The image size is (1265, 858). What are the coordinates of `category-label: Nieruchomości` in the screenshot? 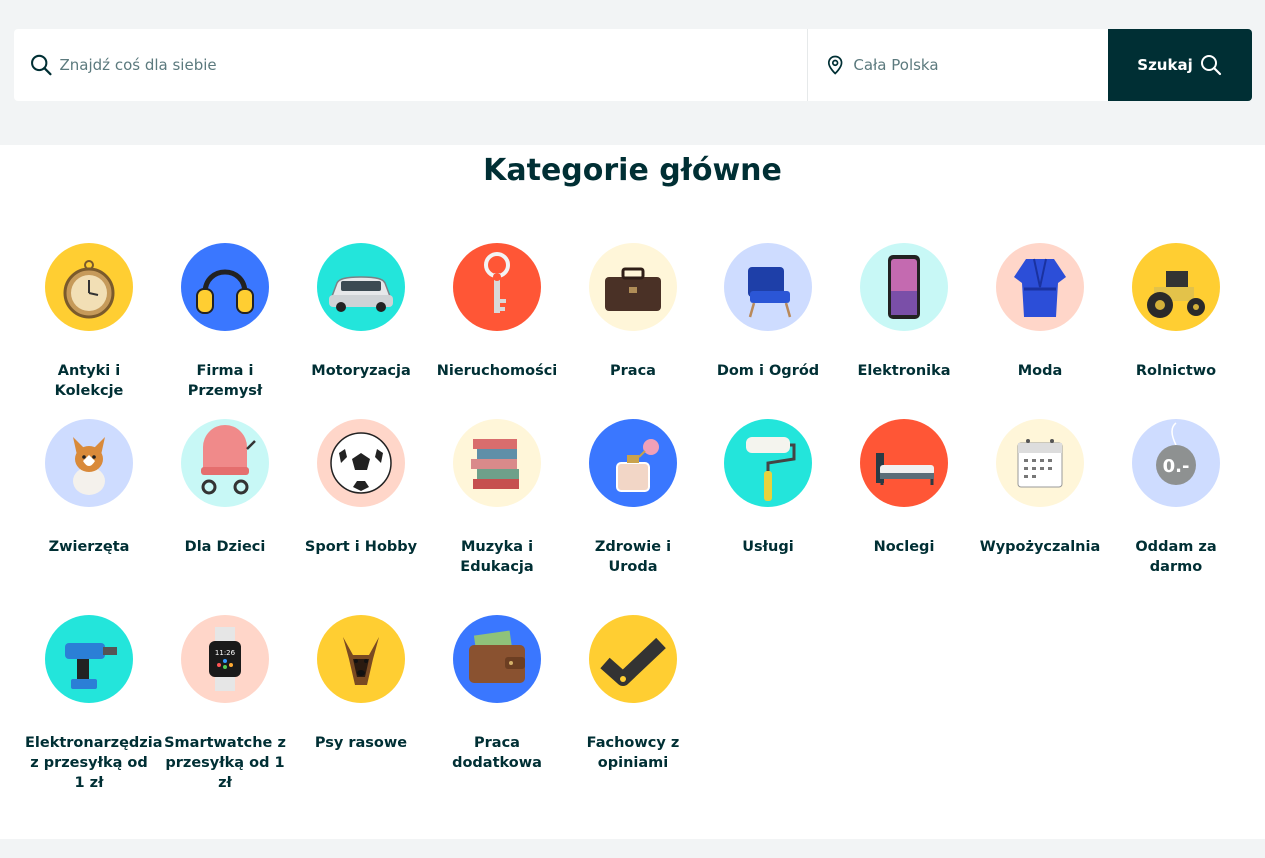 It's located at (497, 371).